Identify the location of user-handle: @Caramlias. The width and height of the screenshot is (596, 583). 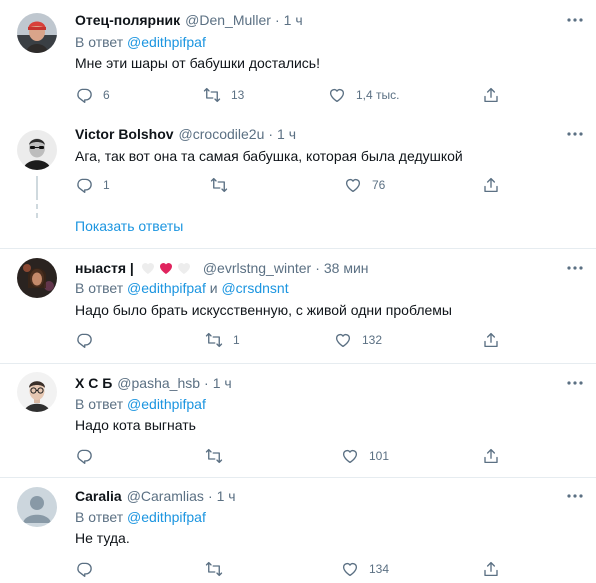
(165, 496).